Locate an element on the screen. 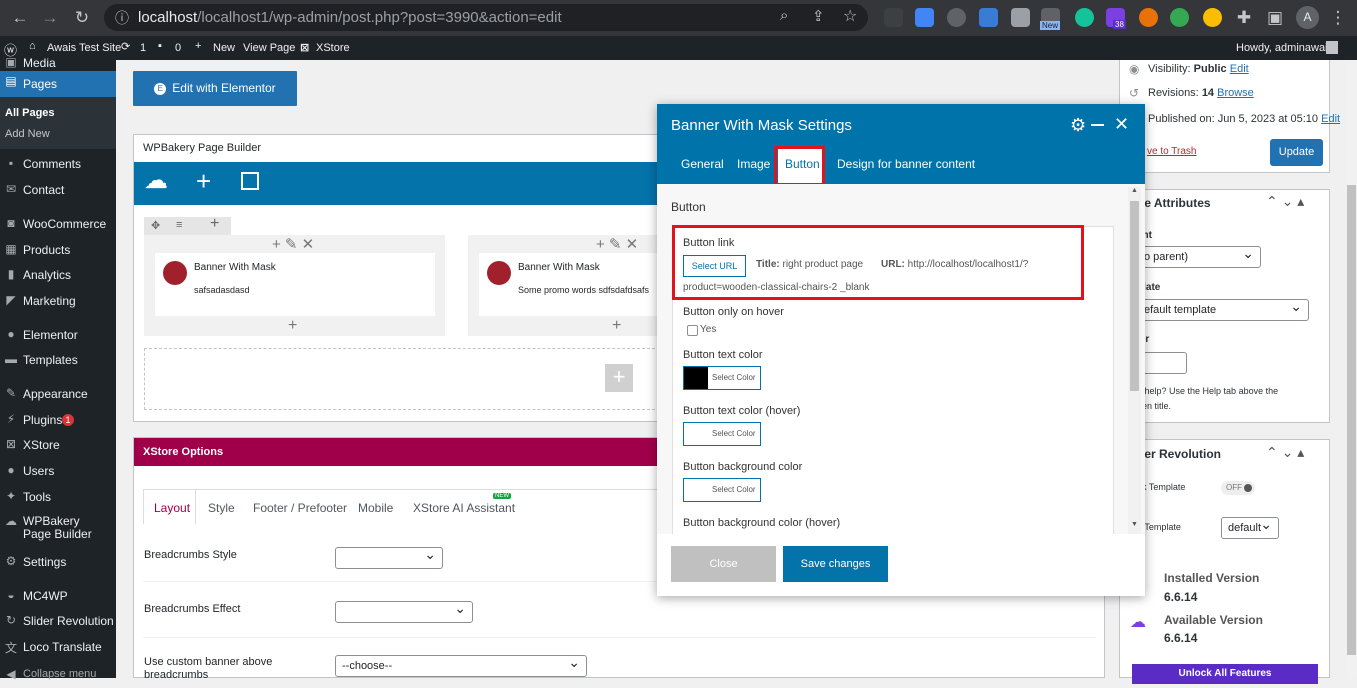  save-changes-button: Save changes is located at coordinates (835, 564).